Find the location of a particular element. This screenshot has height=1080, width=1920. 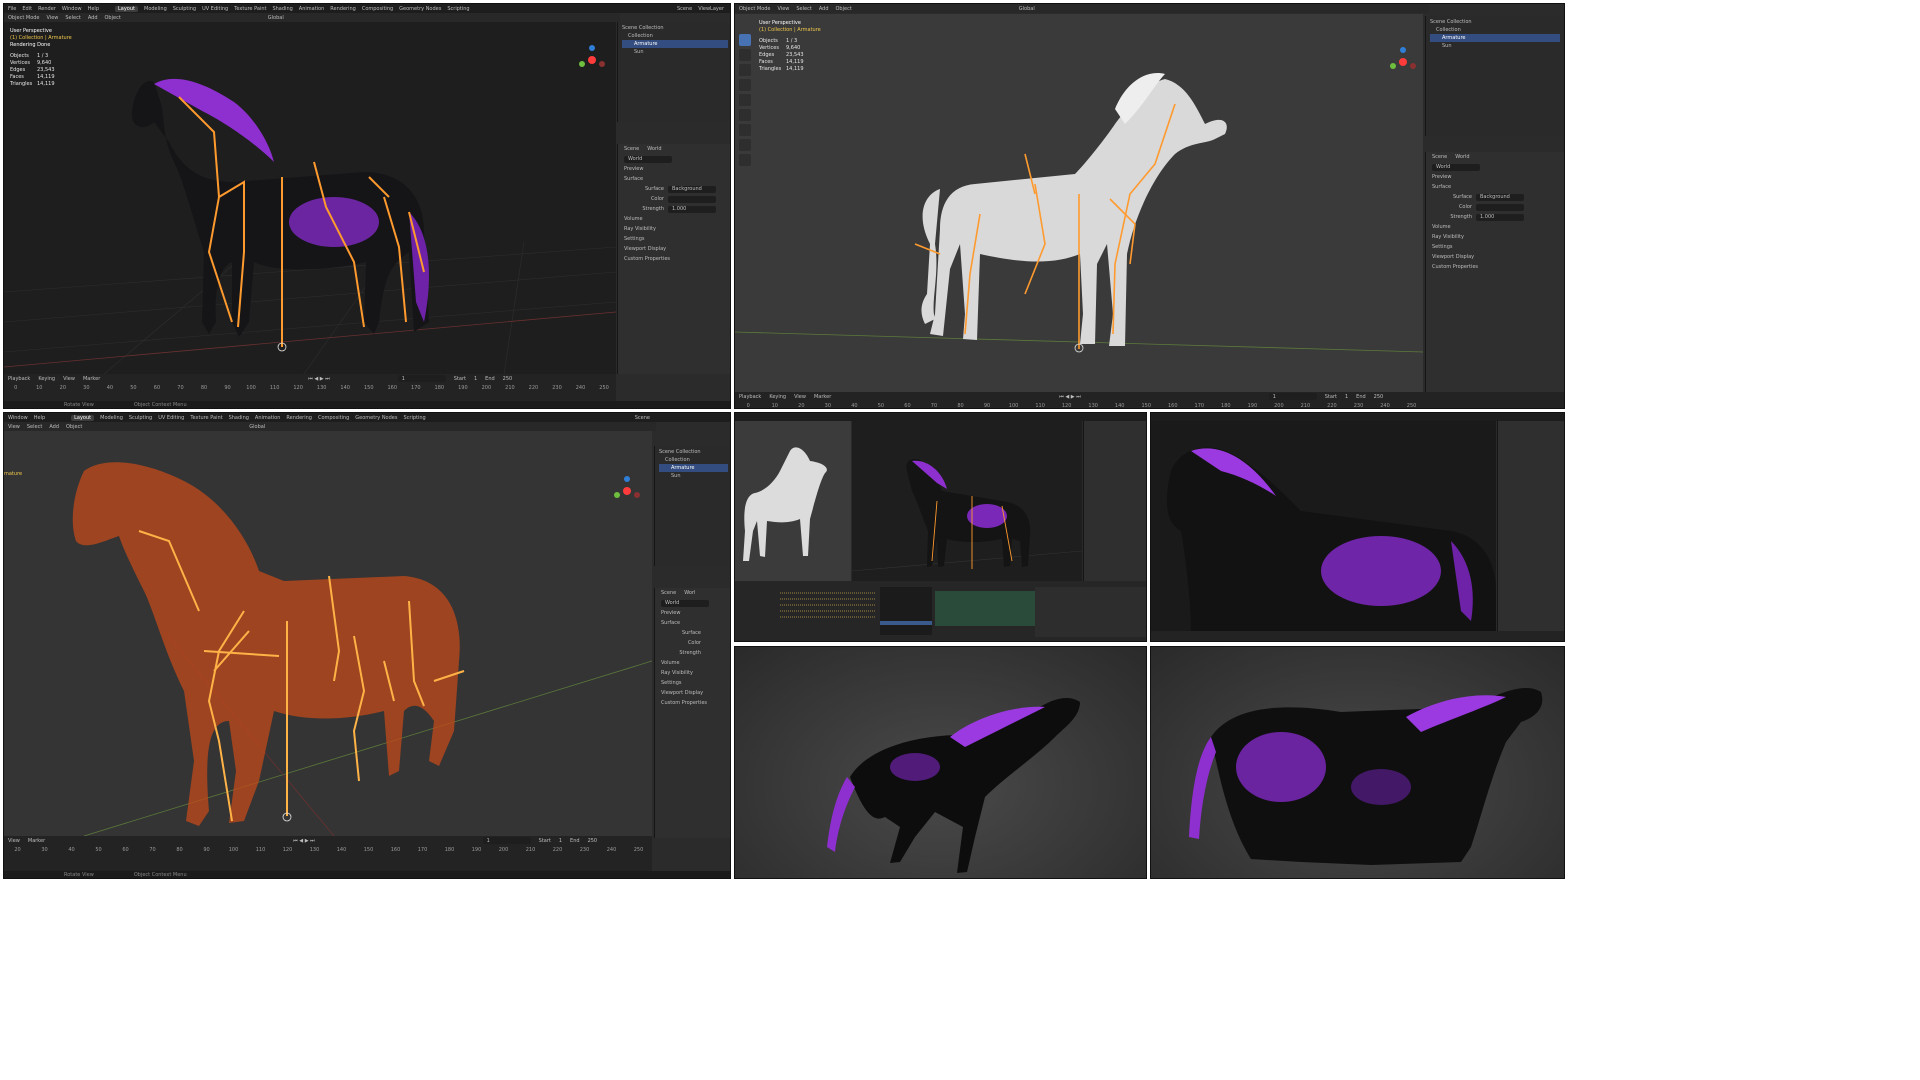

tab-animation: Animation is located at coordinates (268, 418).